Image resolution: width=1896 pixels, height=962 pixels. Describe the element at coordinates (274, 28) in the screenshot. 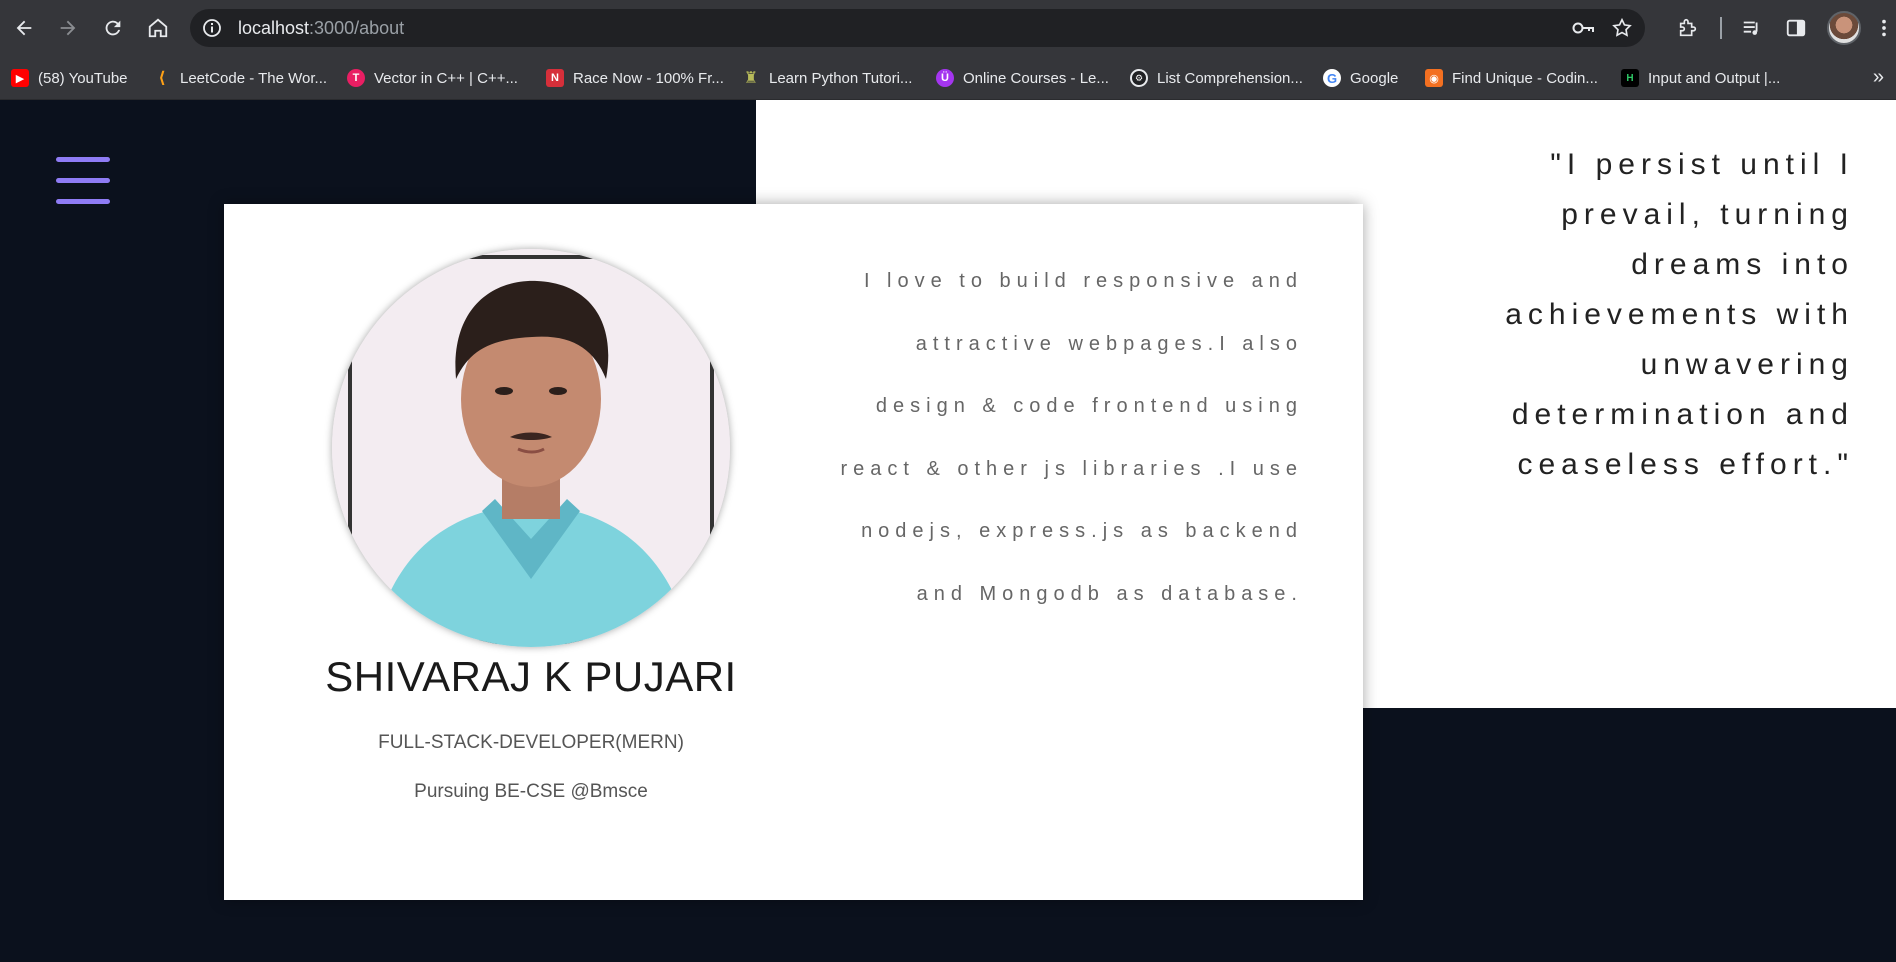

I see `url-host: localhost` at that location.